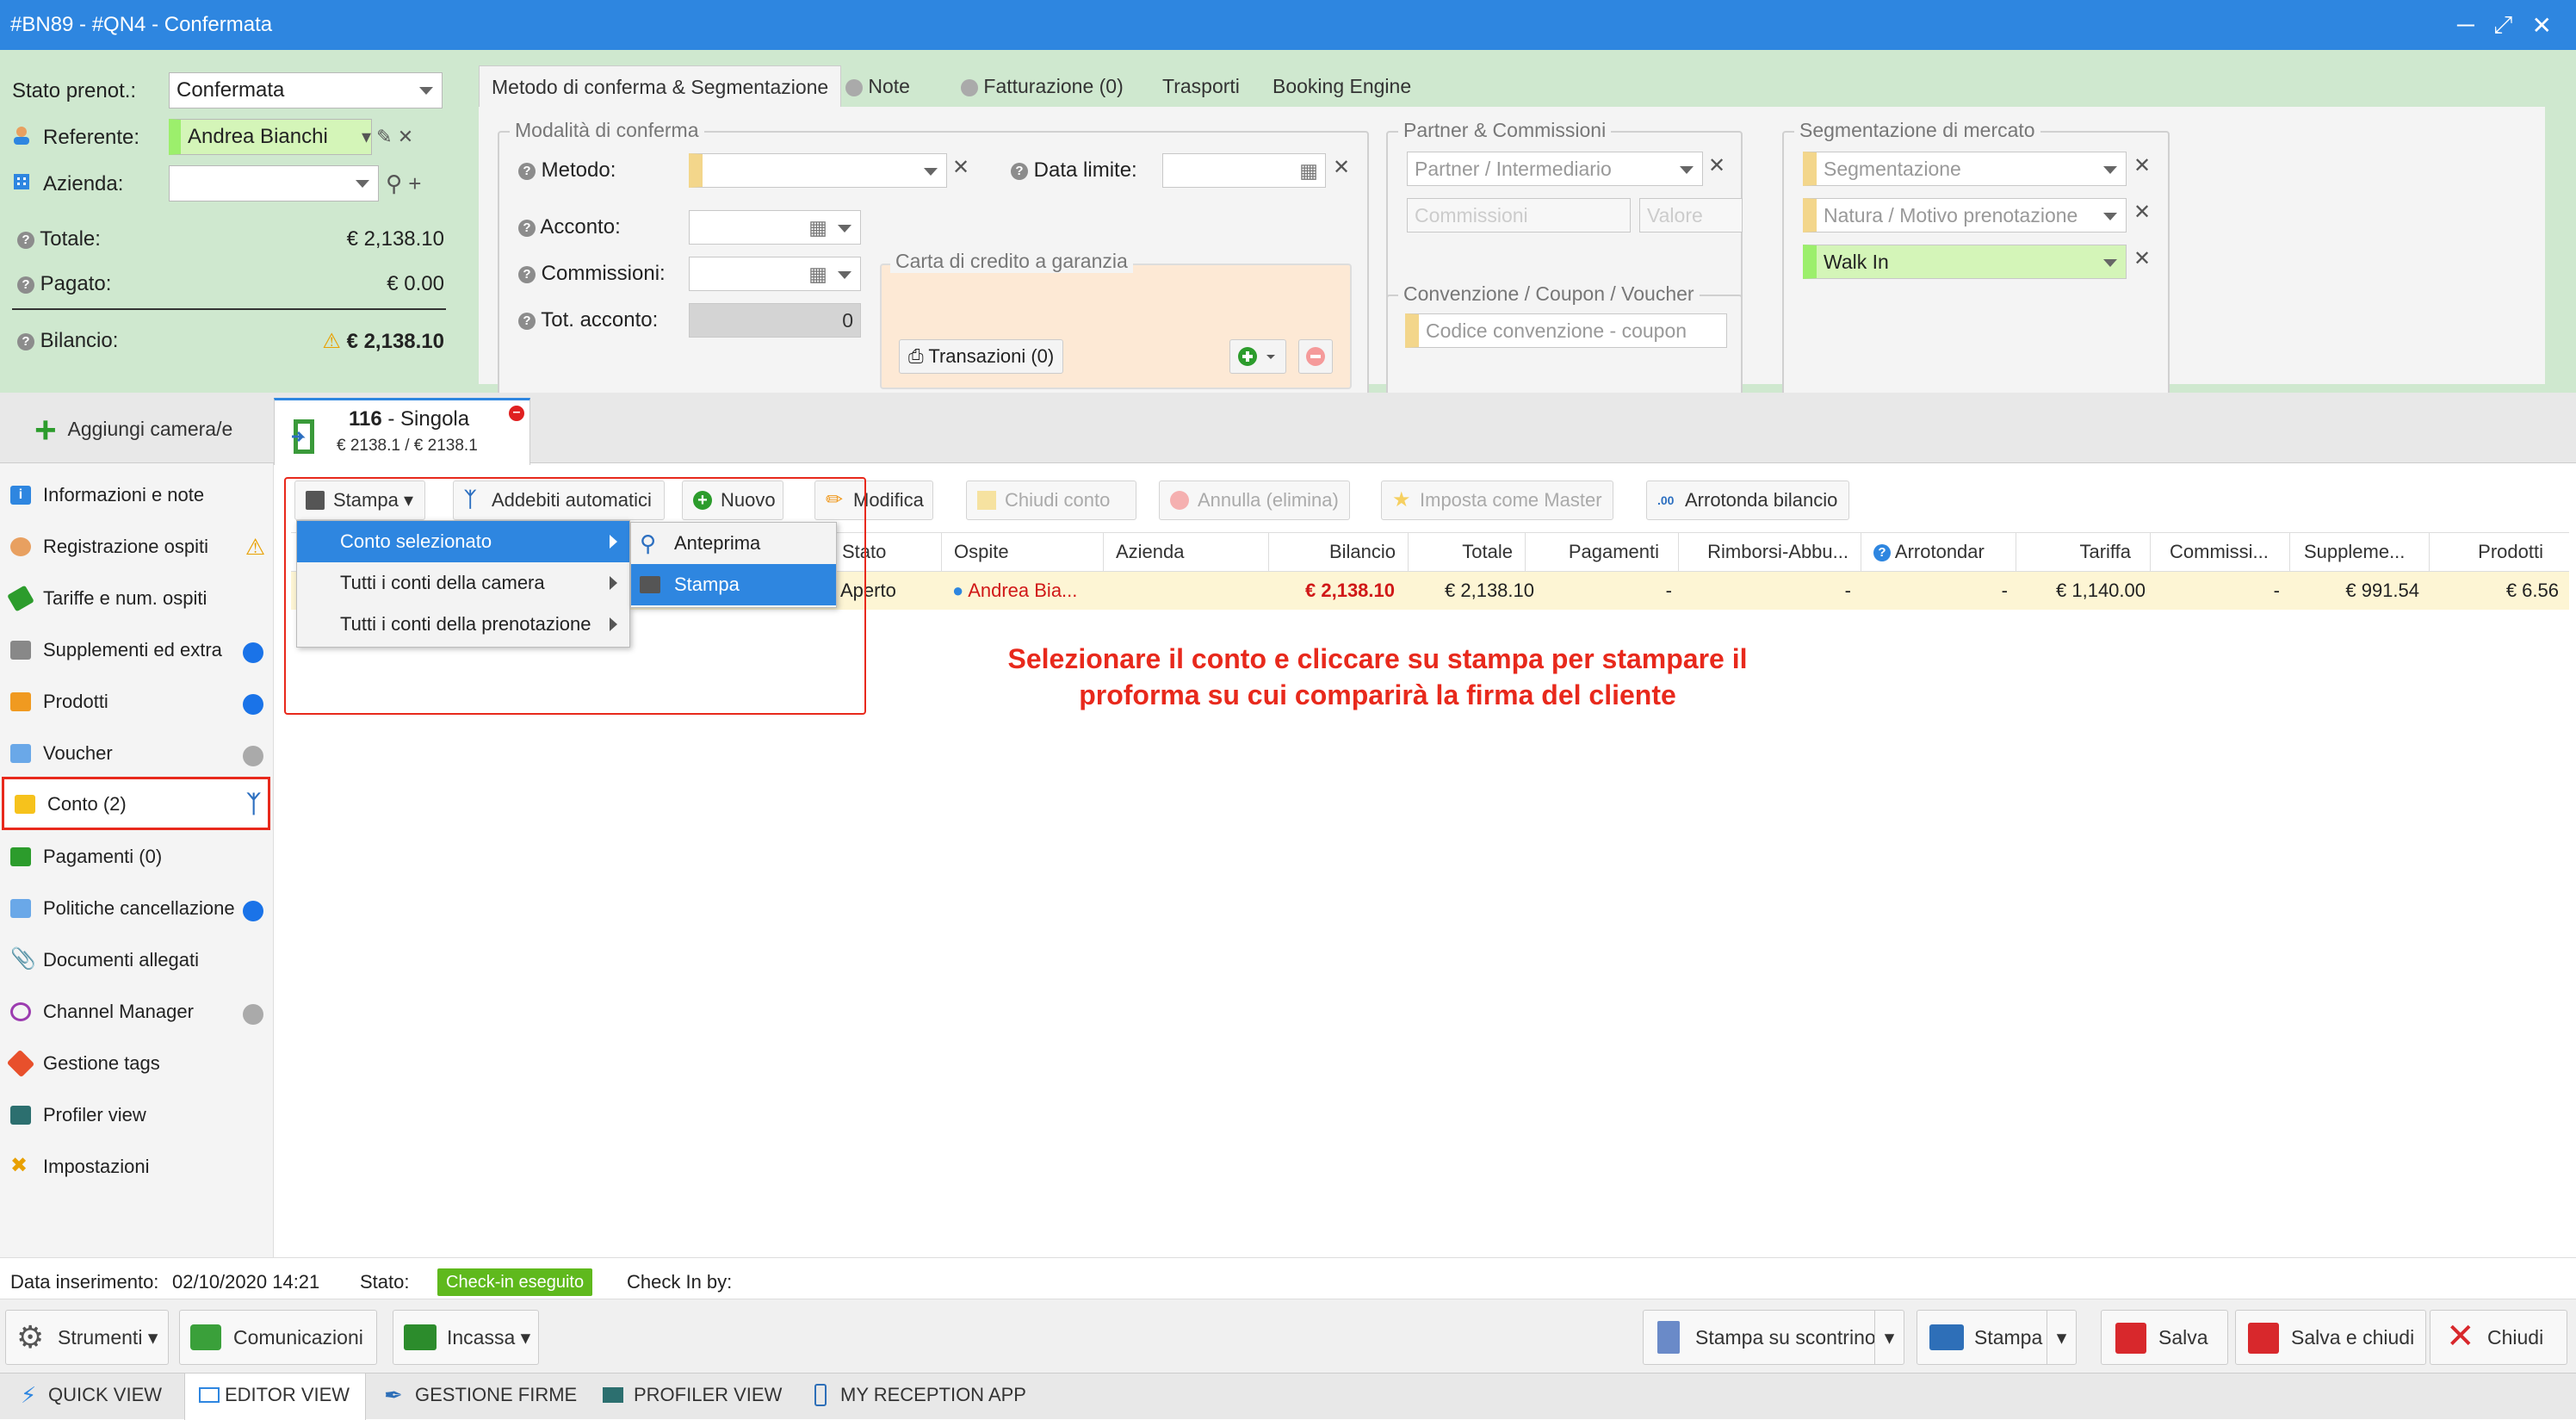 The height and width of the screenshot is (1420, 2576). I want to click on transazioni-button: ⎙ Transazioni (0), so click(982, 356).